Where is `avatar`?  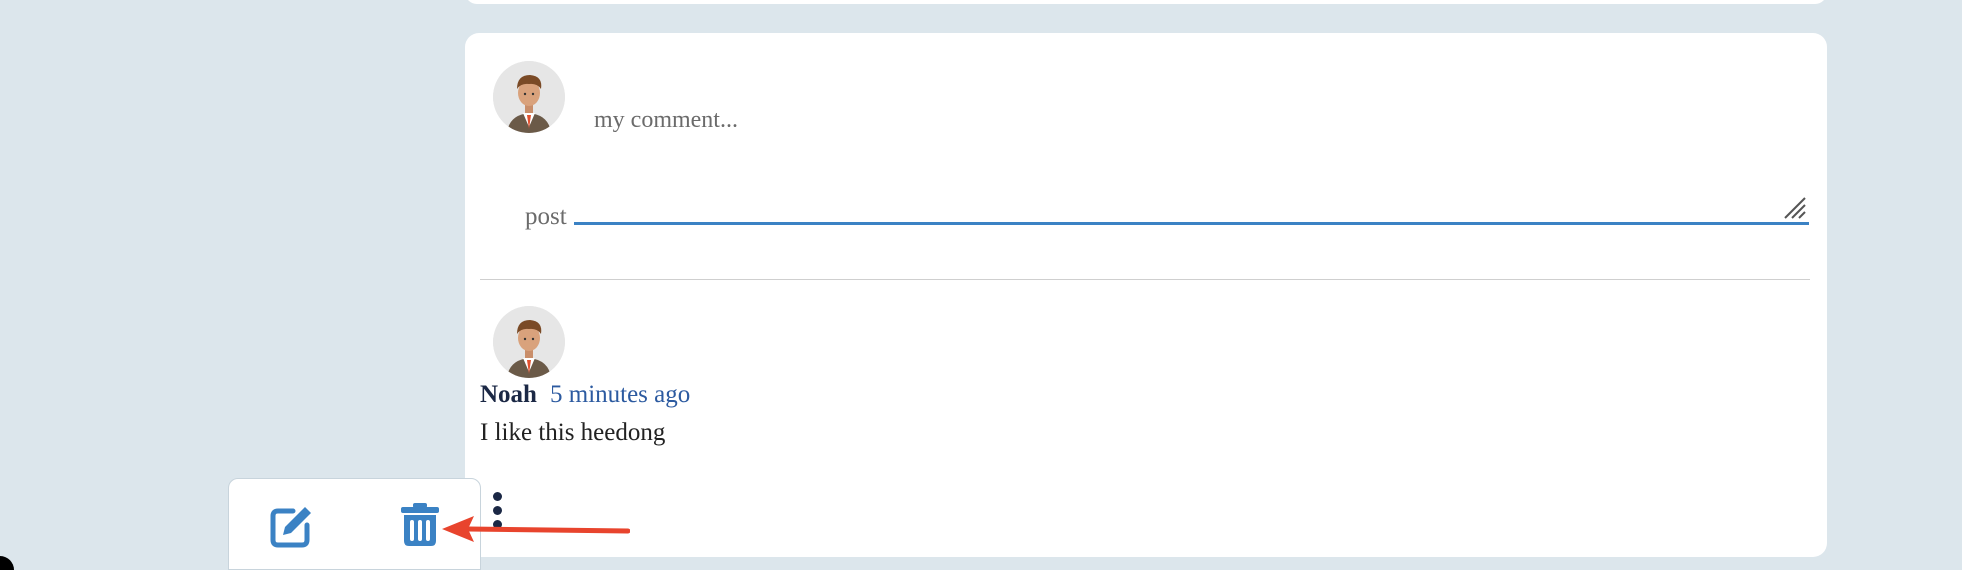
avatar is located at coordinates (529, 97).